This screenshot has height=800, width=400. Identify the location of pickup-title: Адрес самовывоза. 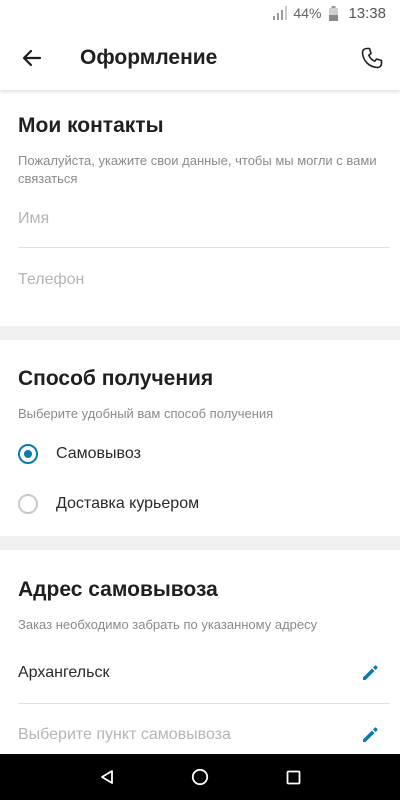
(118, 589).